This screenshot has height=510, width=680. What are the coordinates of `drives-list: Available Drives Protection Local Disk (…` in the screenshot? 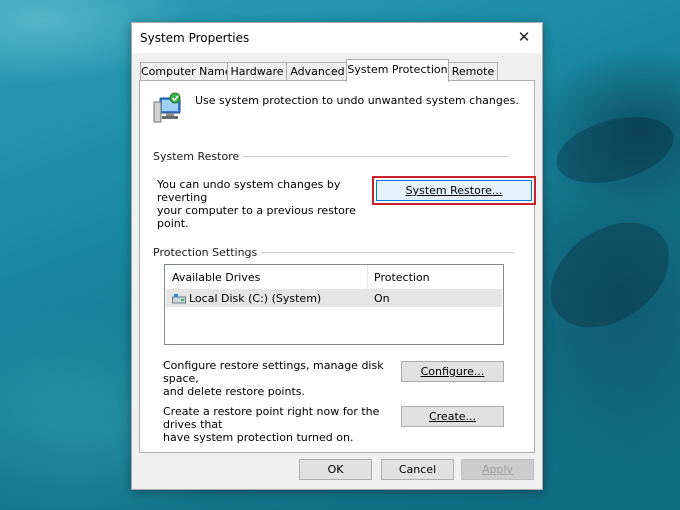 It's located at (334, 304).